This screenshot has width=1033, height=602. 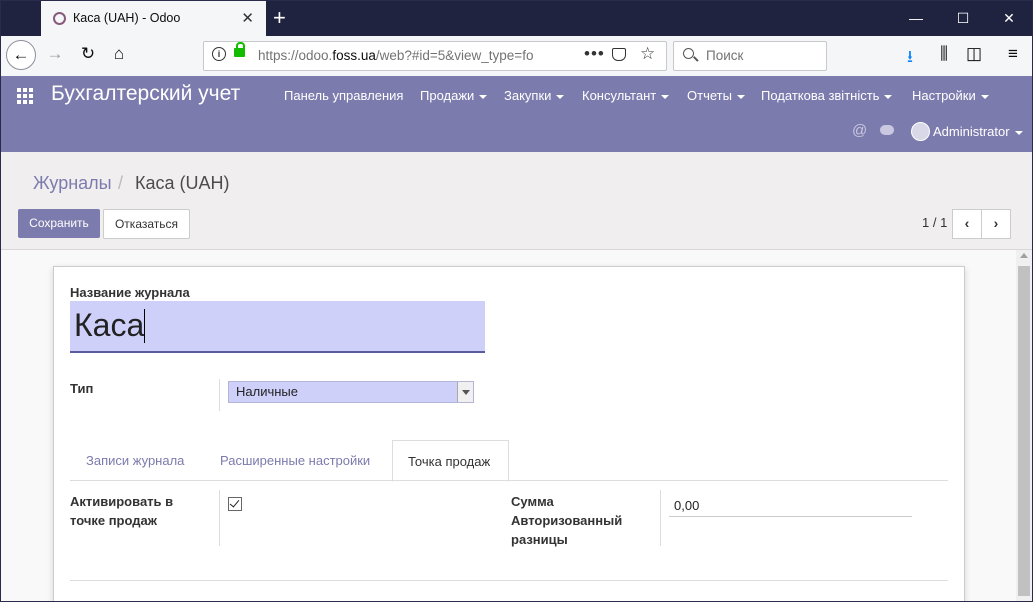 I want to click on app-brand: Бухгалтерский учет, so click(x=145, y=94).